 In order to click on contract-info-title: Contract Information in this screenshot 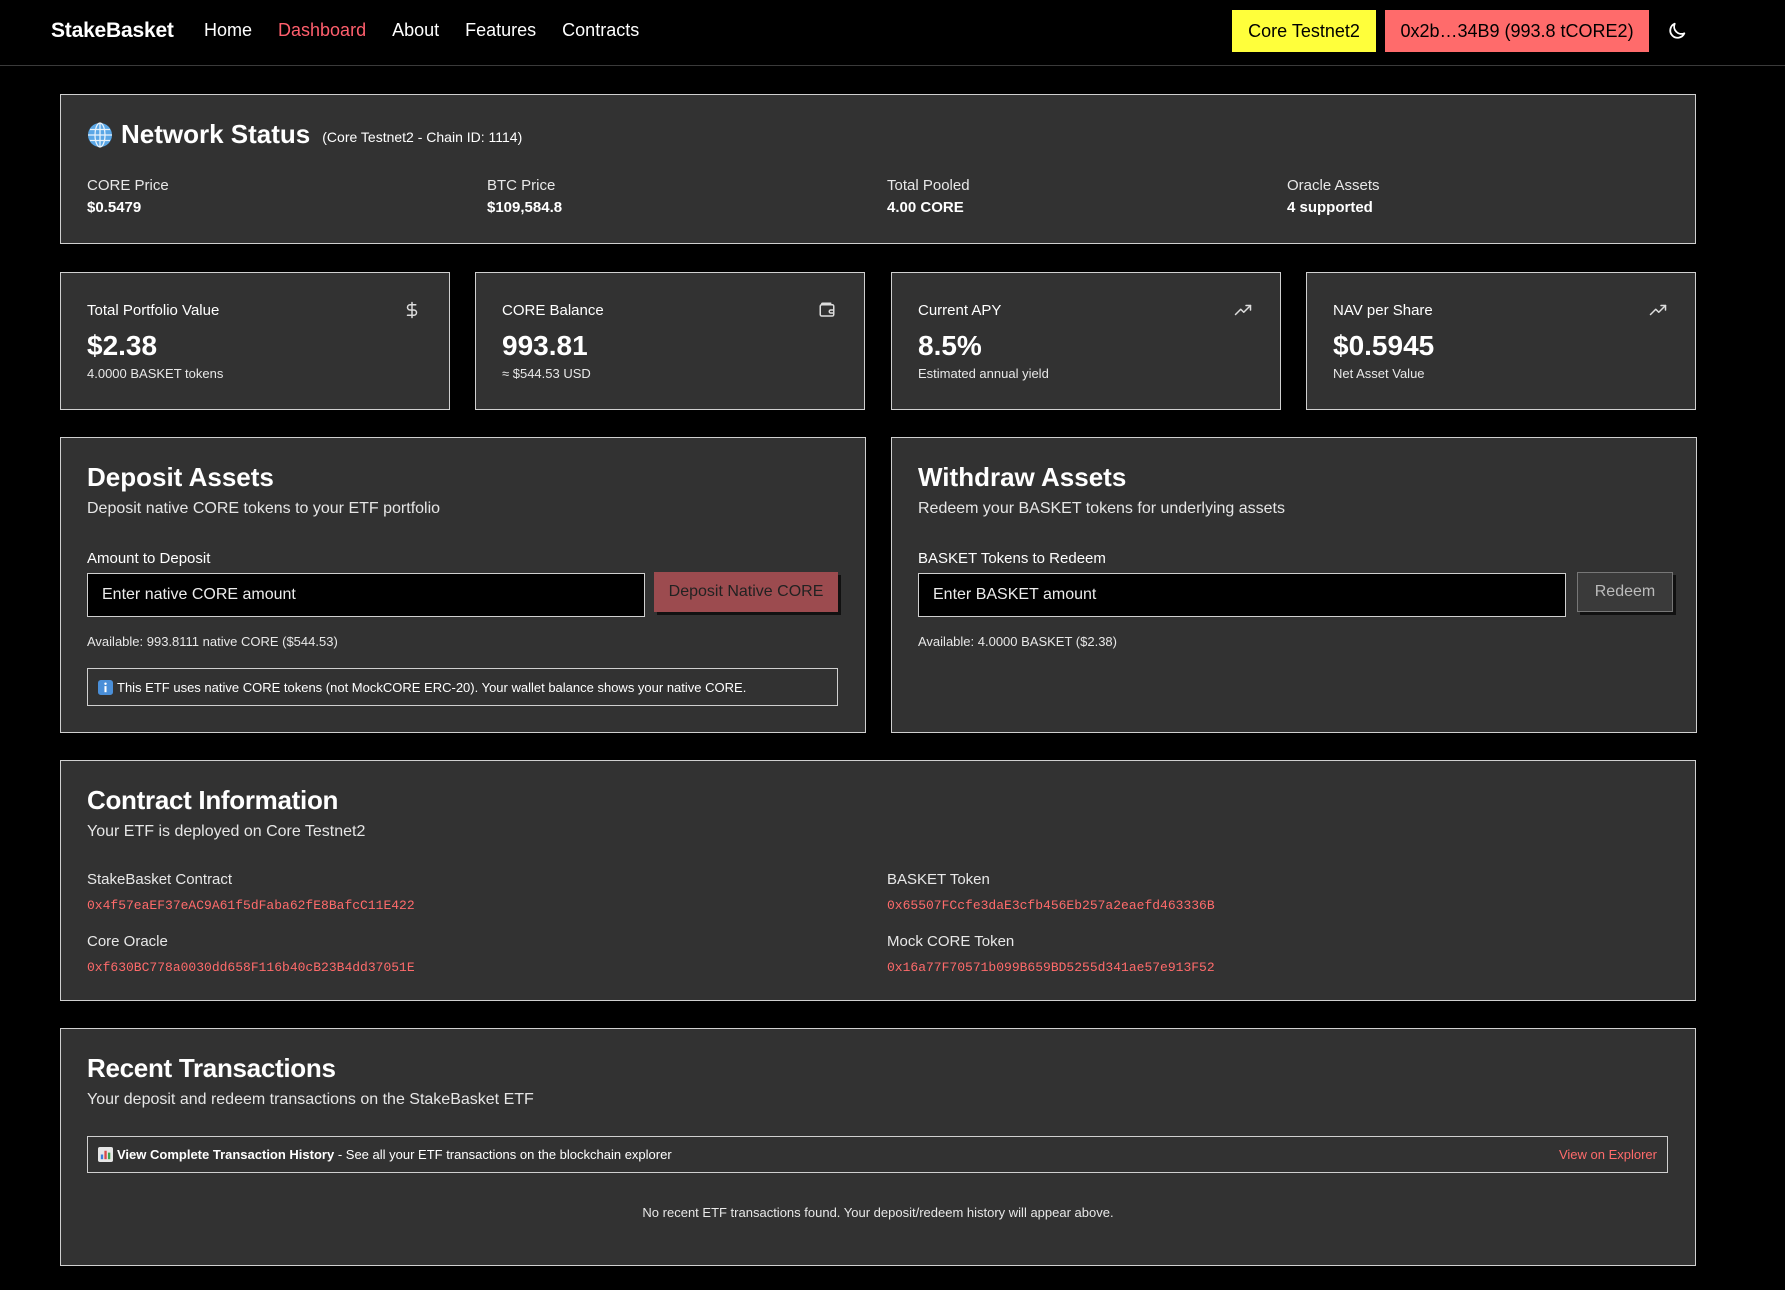, I will do `click(213, 800)`.